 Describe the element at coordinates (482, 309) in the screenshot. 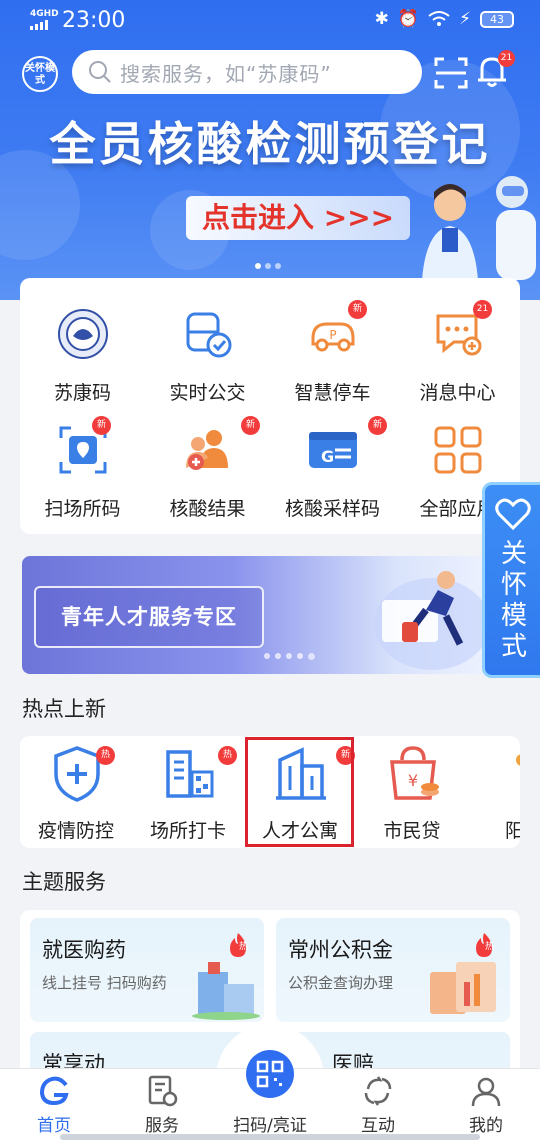

I see `message-count-badge: 21` at that location.